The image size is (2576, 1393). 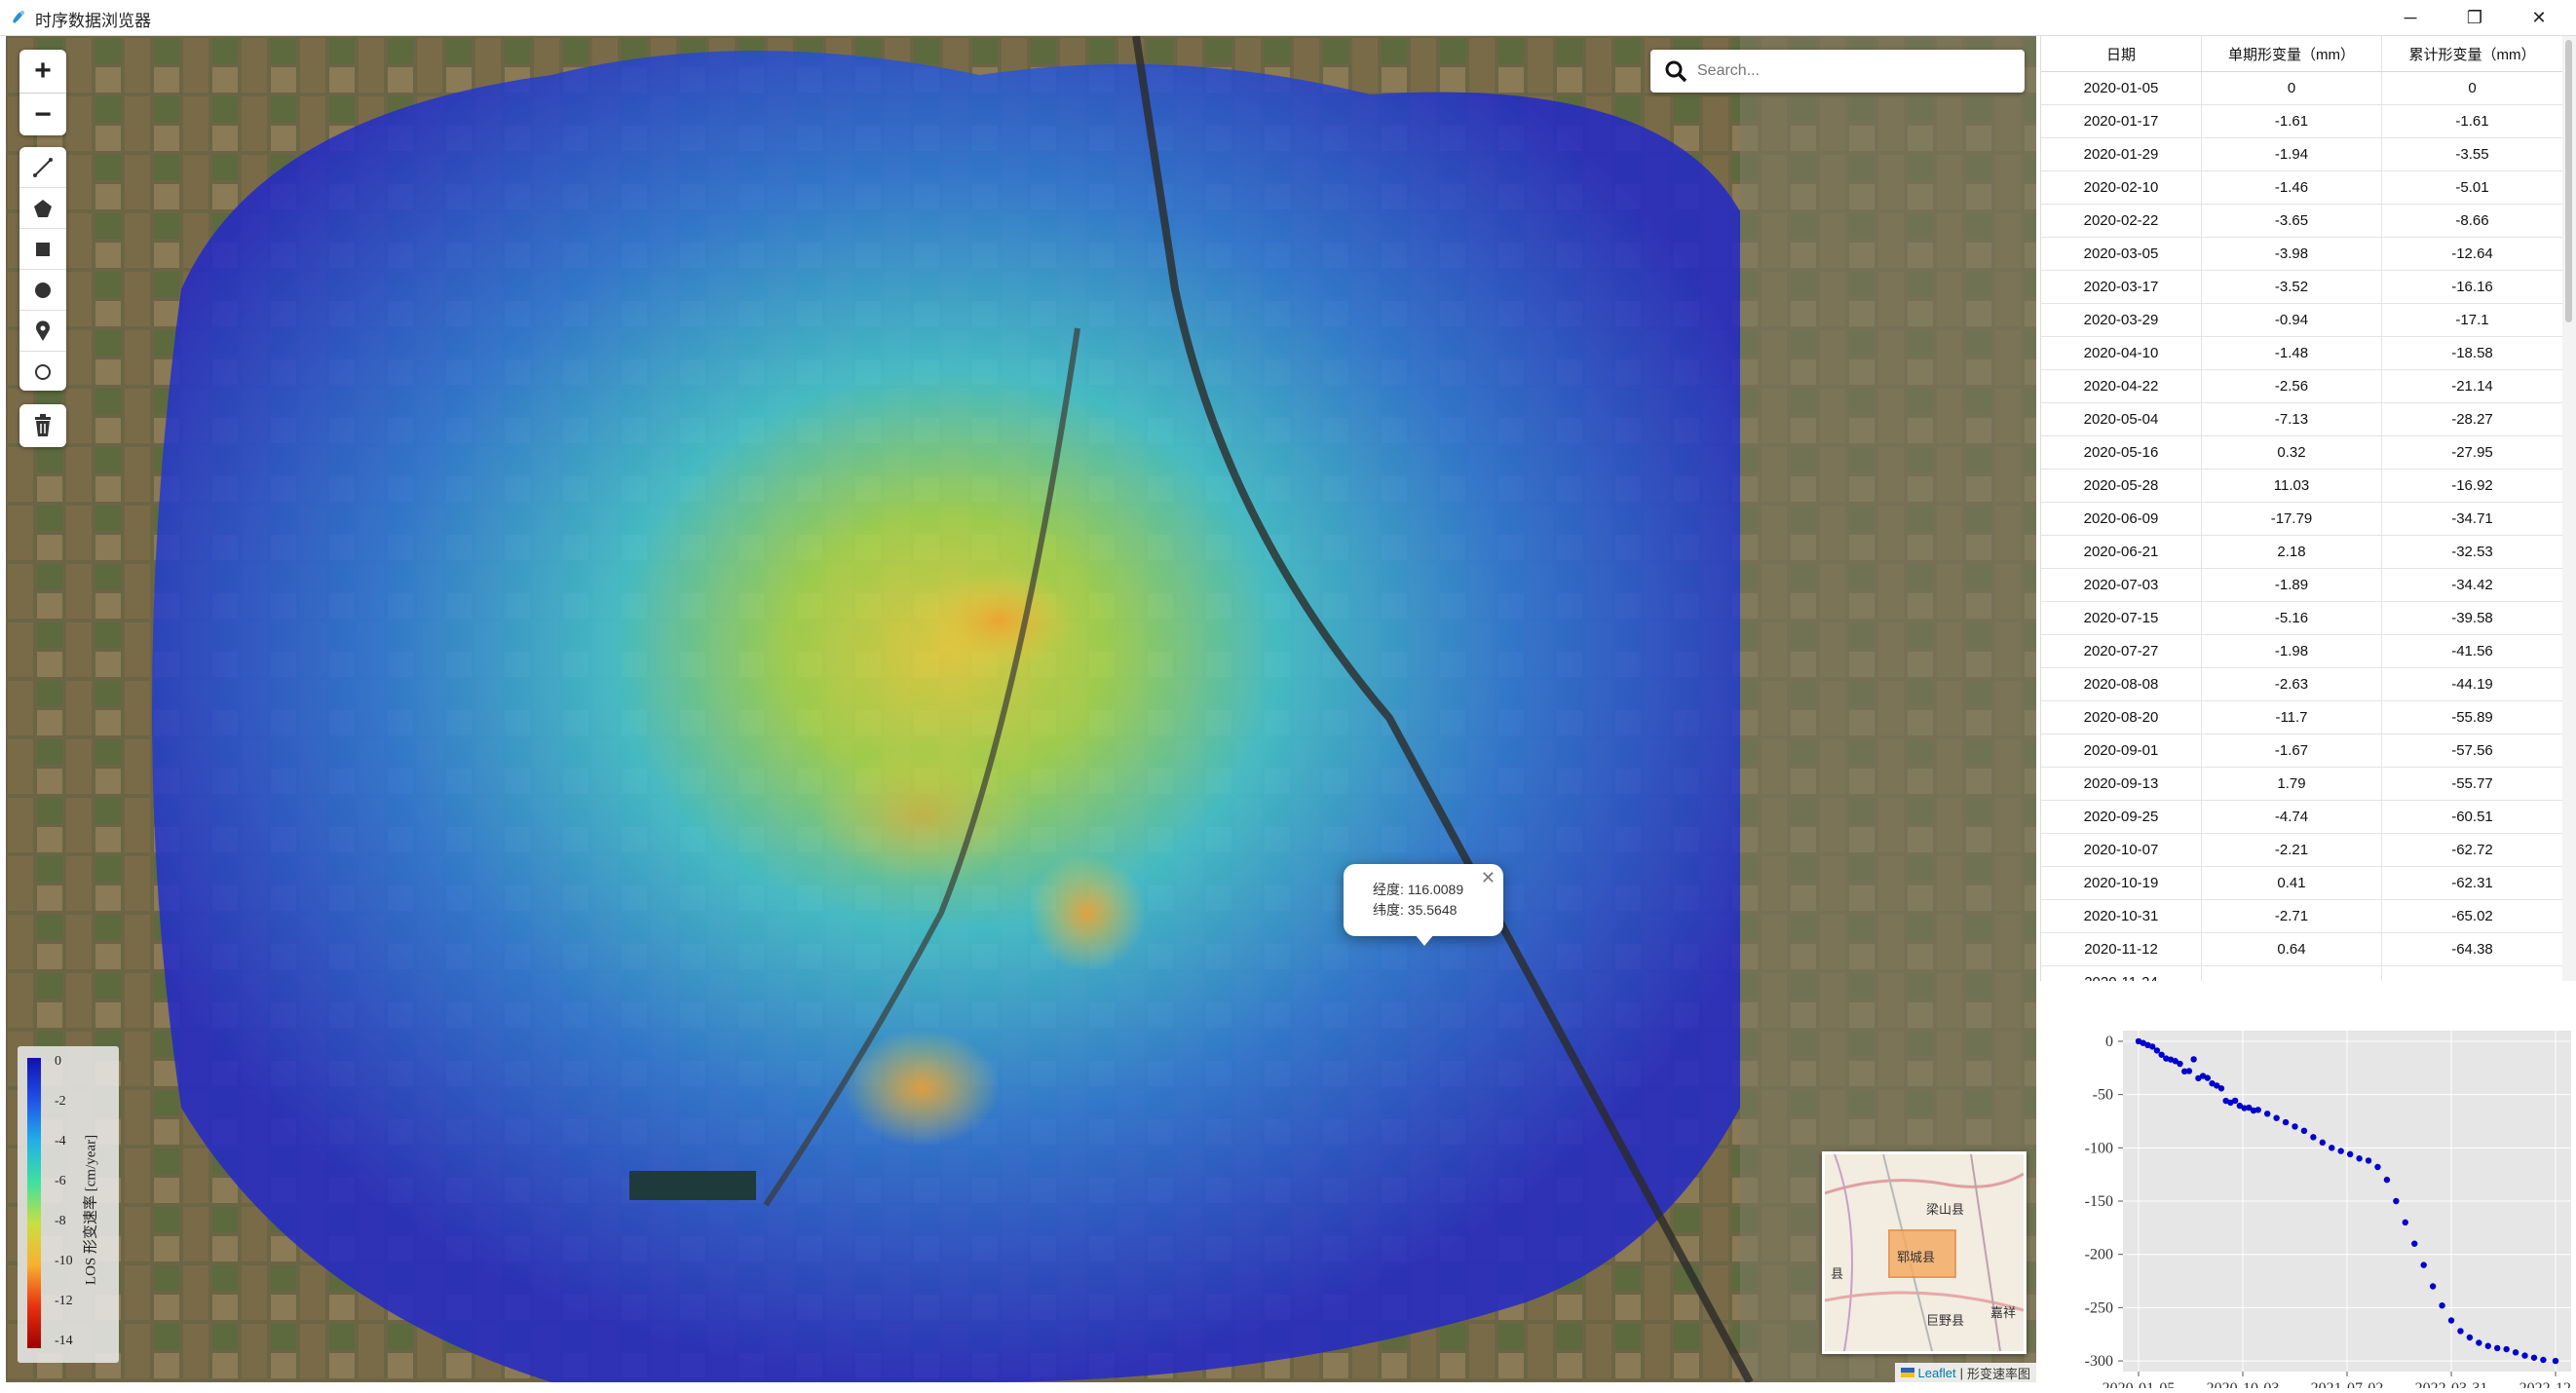 I want to click on circle-icon, so click(x=43, y=290).